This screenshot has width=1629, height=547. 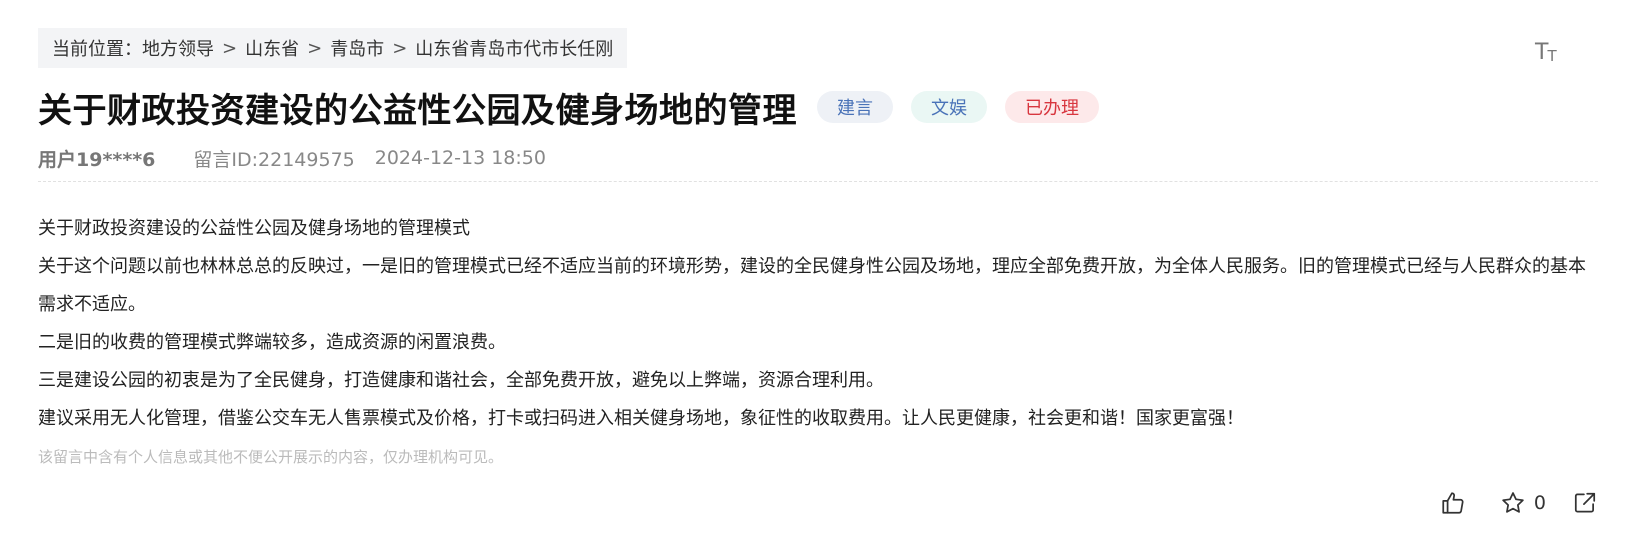 I want to click on breadcrumb-prefix: 当前位置：, so click(x=97, y=49).